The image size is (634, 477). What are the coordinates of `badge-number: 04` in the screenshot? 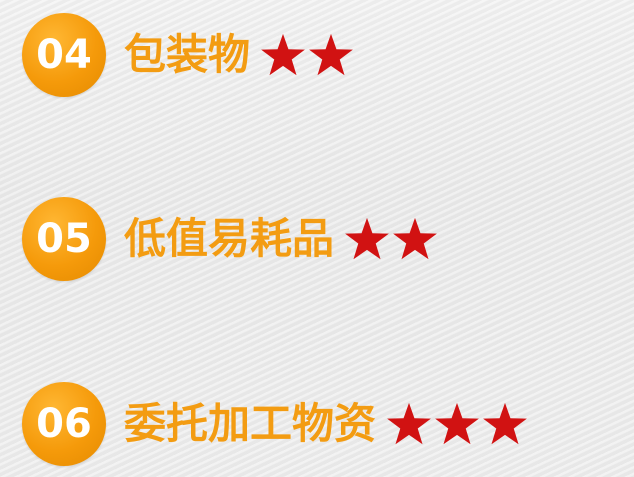 It's located at (64, 55).